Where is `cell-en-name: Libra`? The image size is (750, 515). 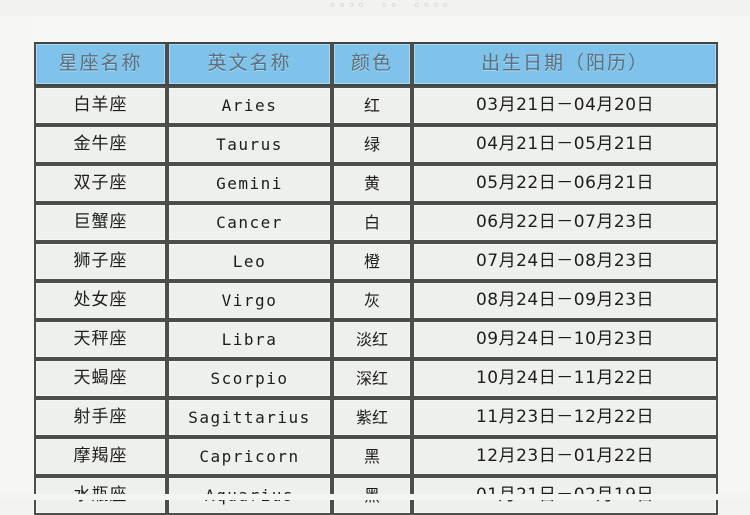 cell-en-name: Libra is located at coordinates (249, 339).